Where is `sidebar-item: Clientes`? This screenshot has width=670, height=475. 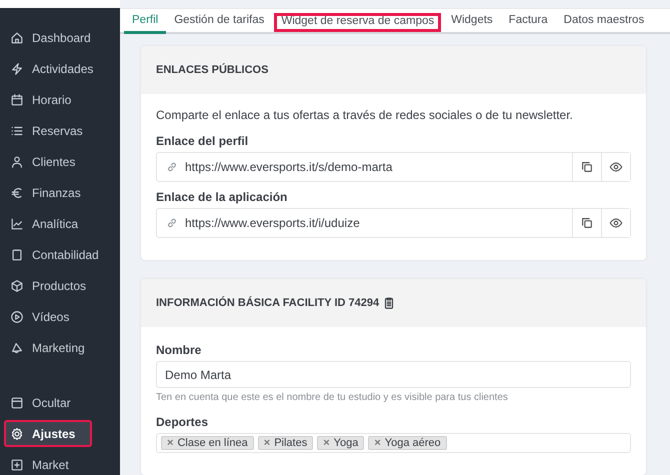
sidebar-item: Clientes is located at coordinates (59, 161).